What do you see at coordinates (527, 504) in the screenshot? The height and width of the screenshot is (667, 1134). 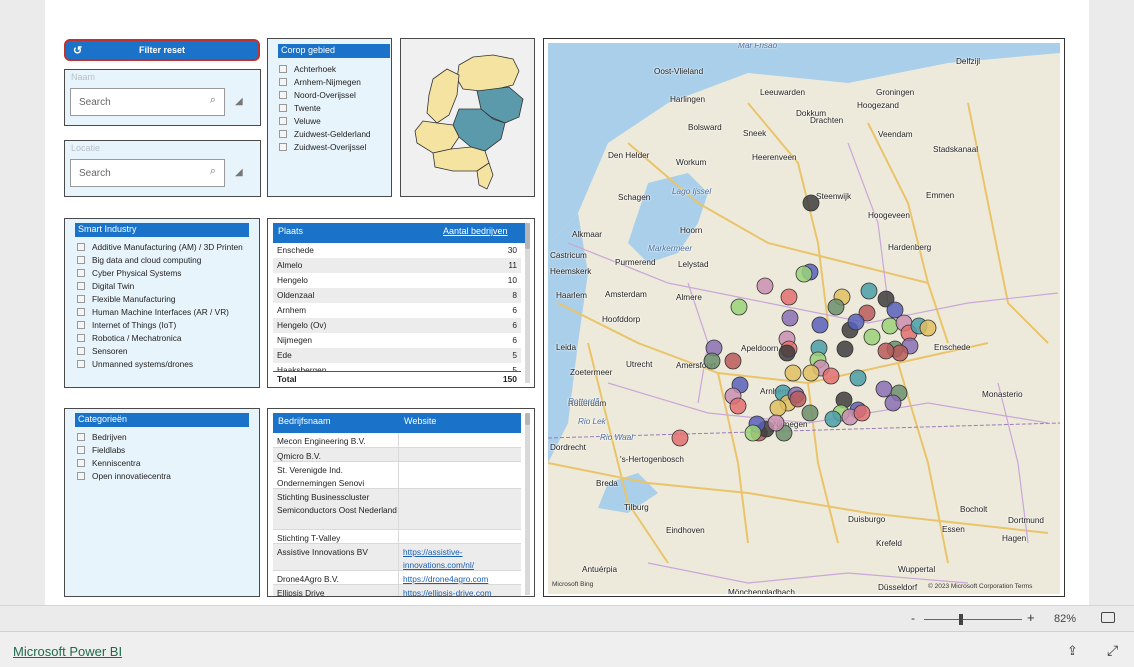 I see `bedrijven-scrollbar` at bounding box center [527, 504].